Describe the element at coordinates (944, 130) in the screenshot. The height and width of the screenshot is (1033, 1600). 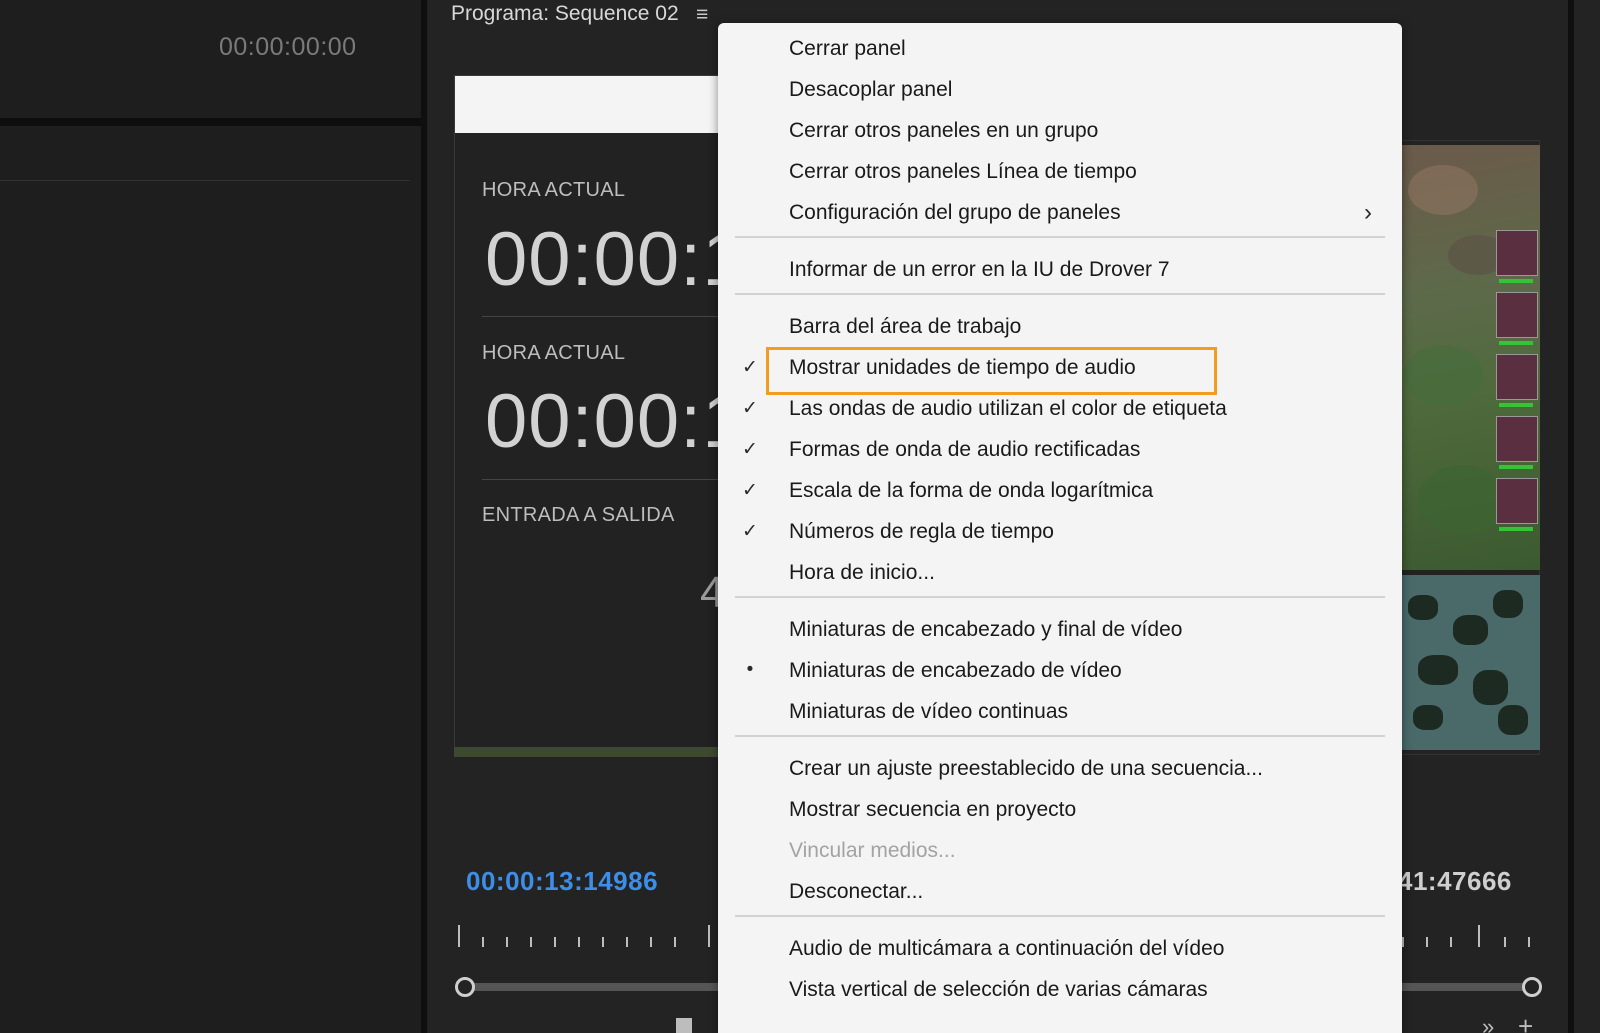
I see `menu-item-label: Cerrar otros paneles en un grupo` at that location.